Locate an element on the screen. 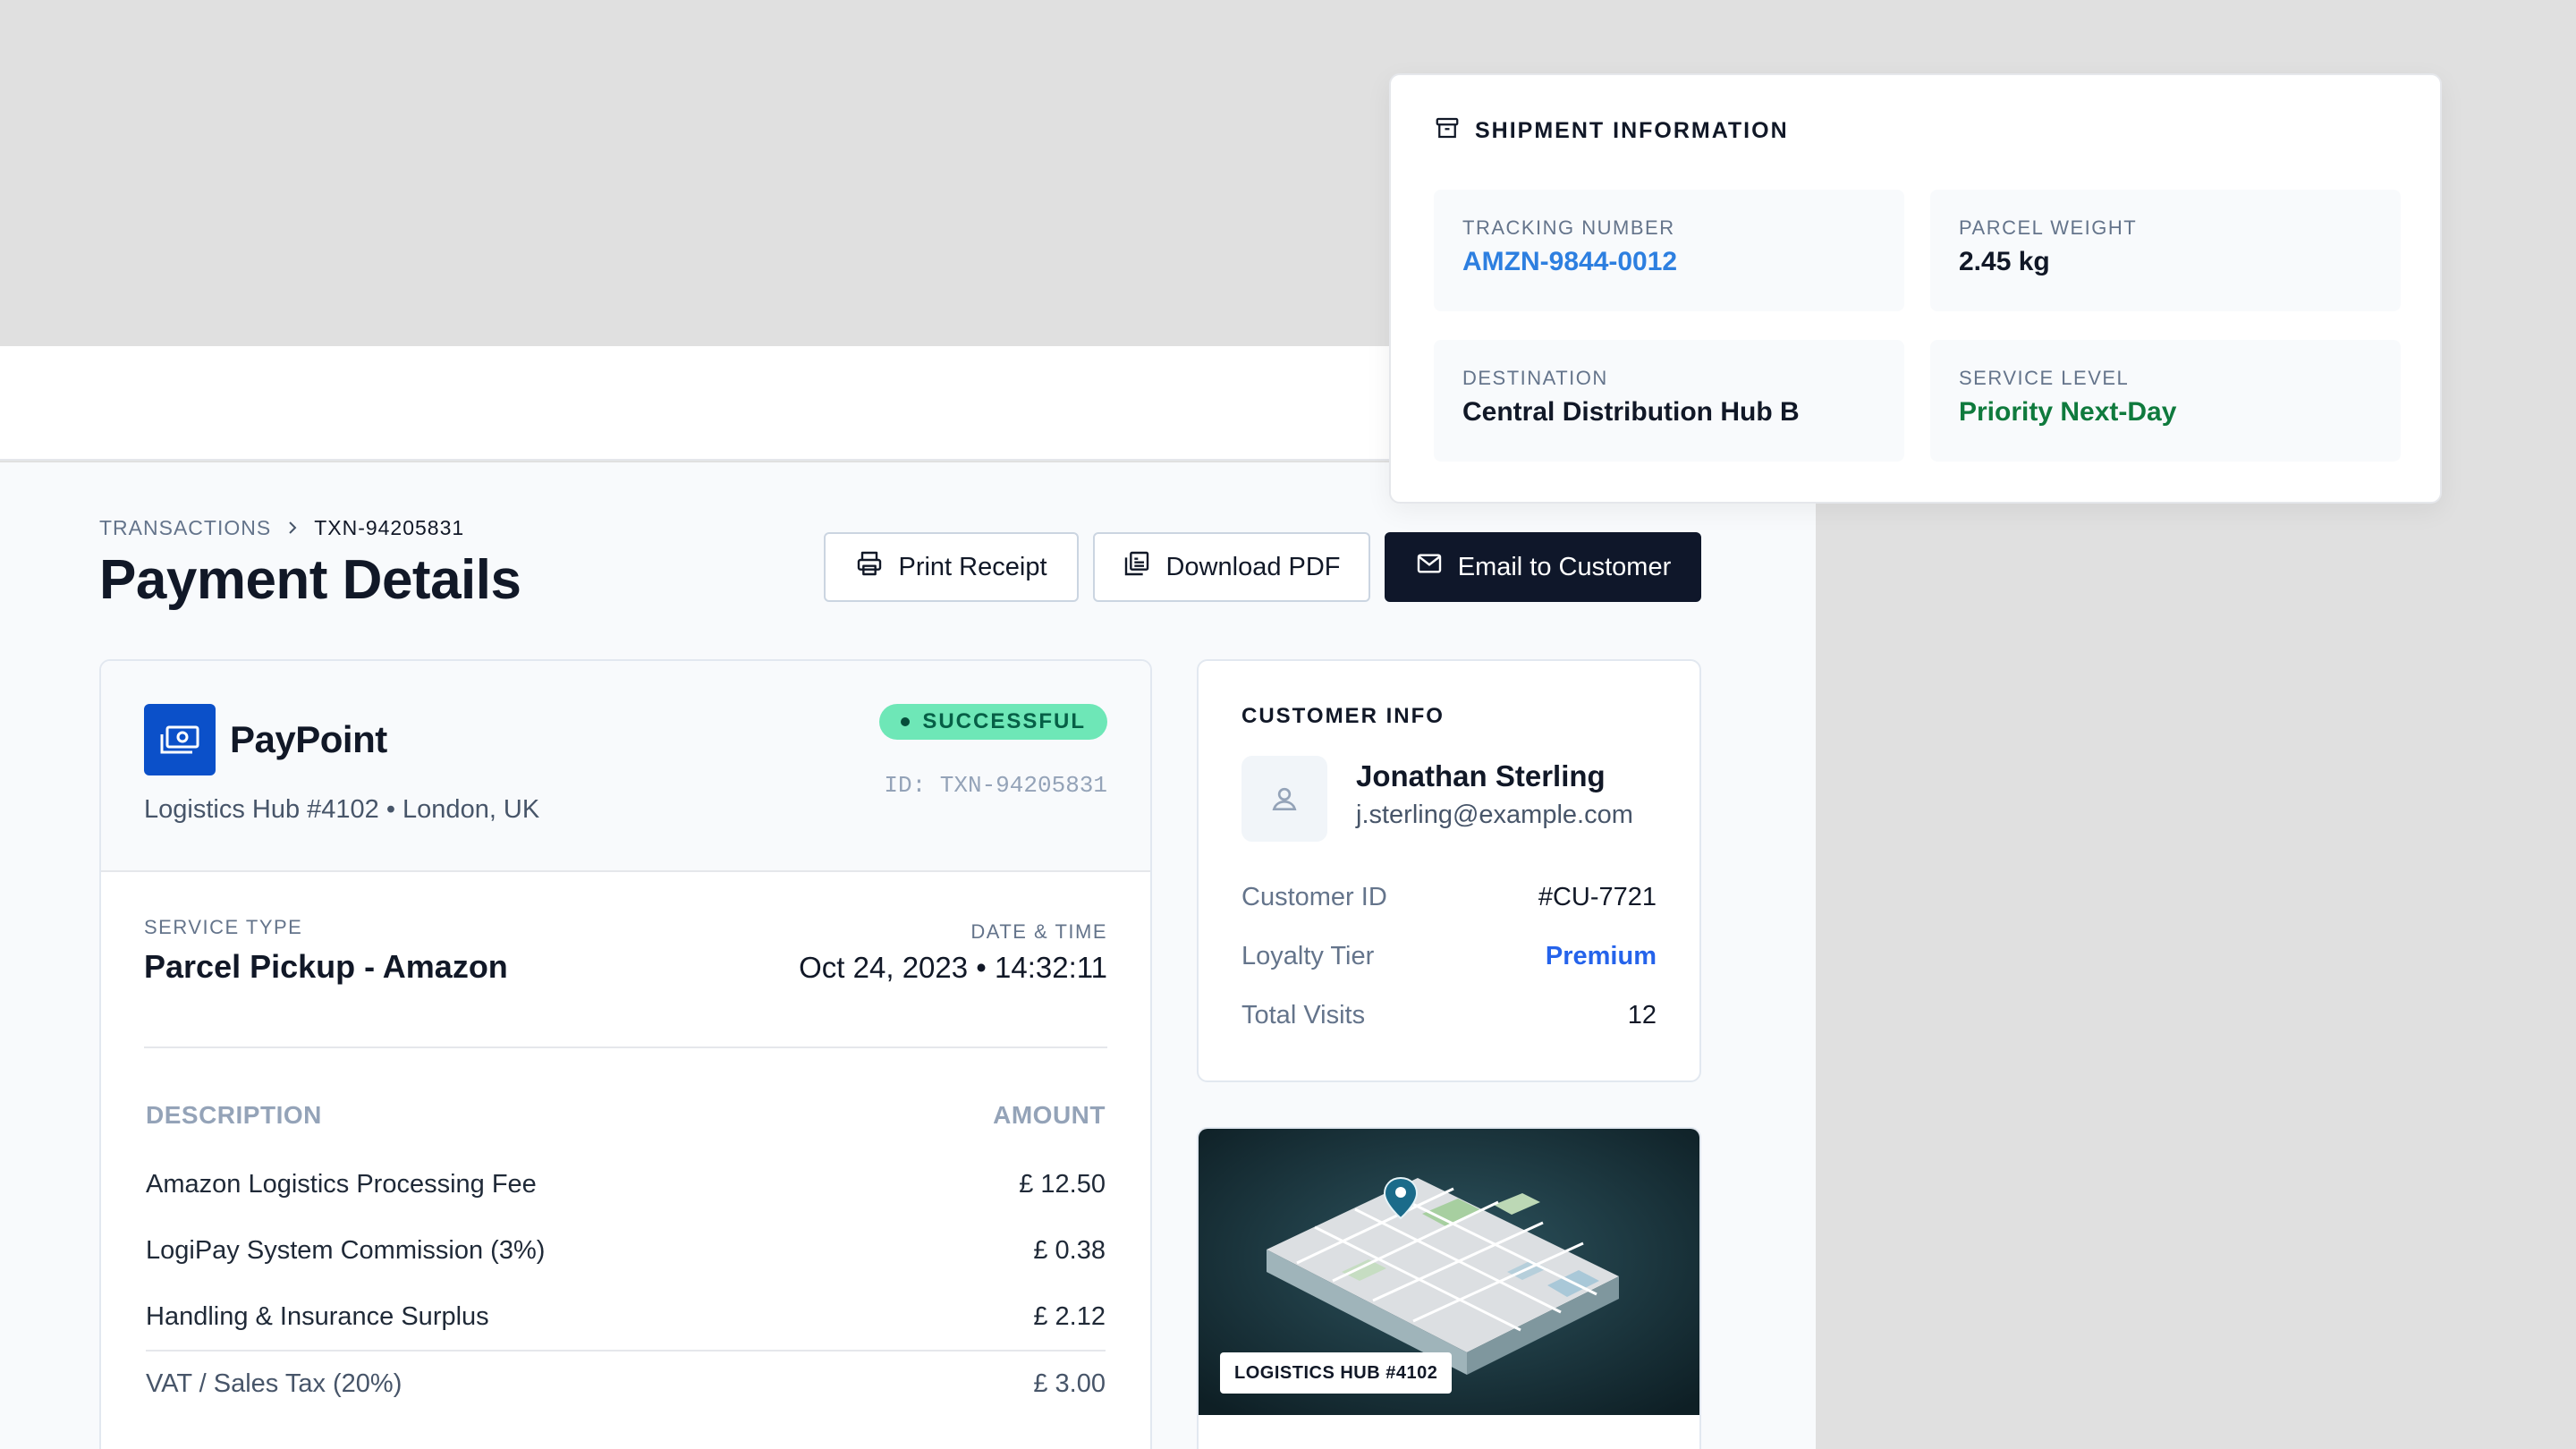  print-receipt-button: Print Receipt is located at coordinates (951, 567).